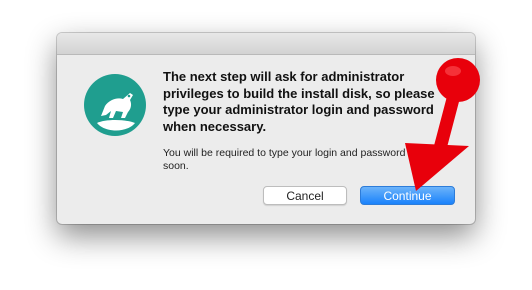 The width and height of the screenshot is (532, 290). I want to click on cancel-button: Cancel, so click(305, 195).